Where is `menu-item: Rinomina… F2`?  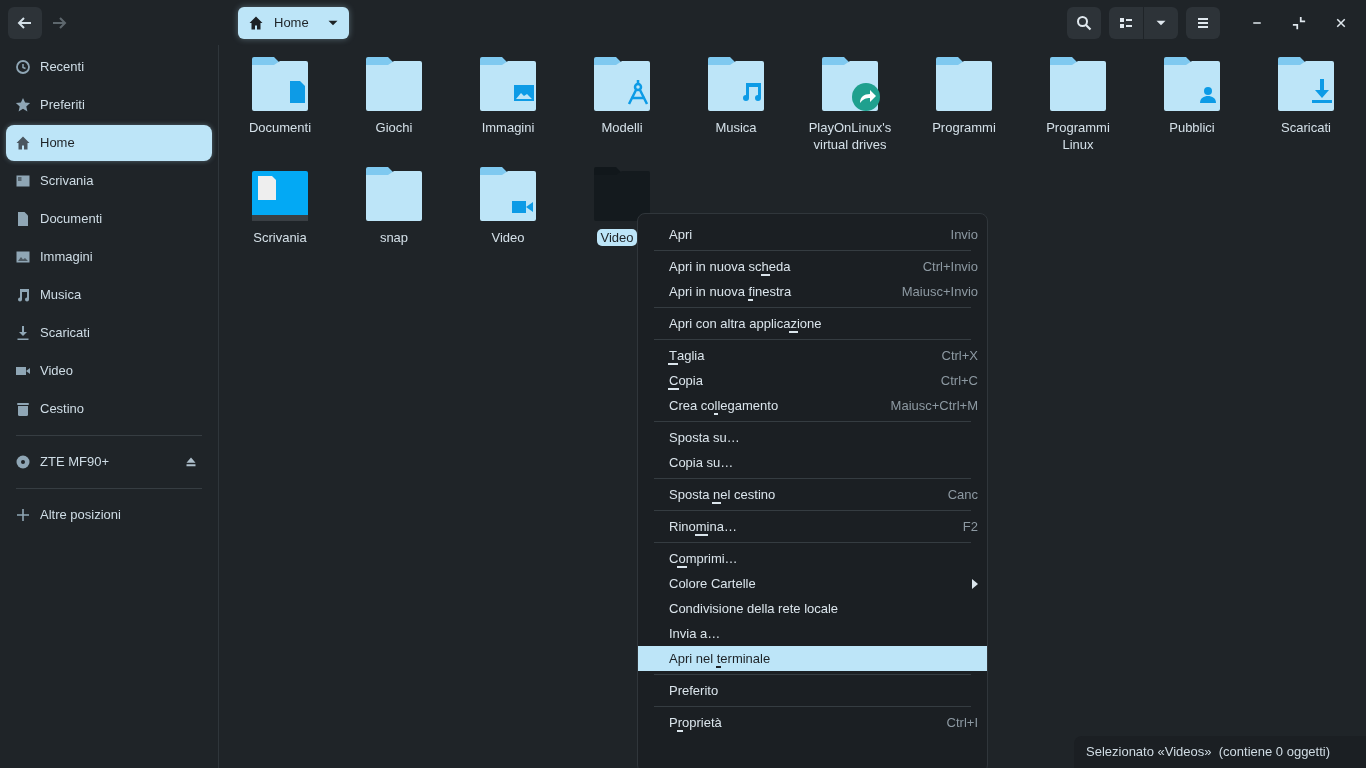
menu-item: Rinomina… F2 is located at coordinates (812, 526).